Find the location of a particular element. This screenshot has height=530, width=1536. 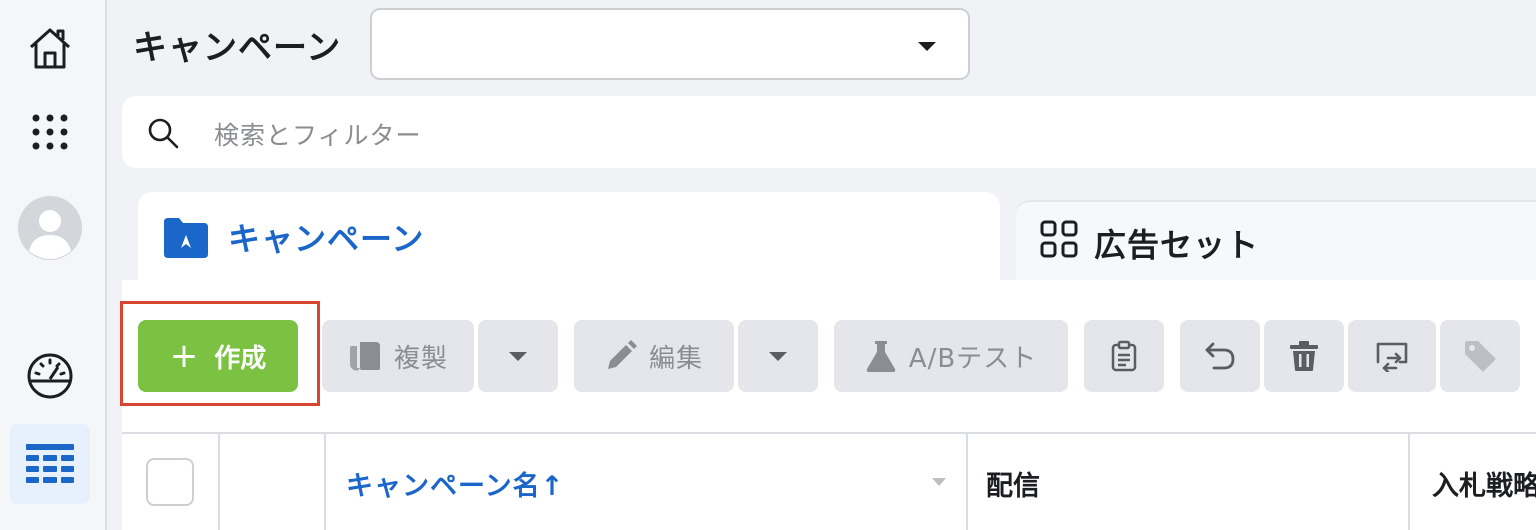

account-avatar-button is located at coordinates (50, 228).